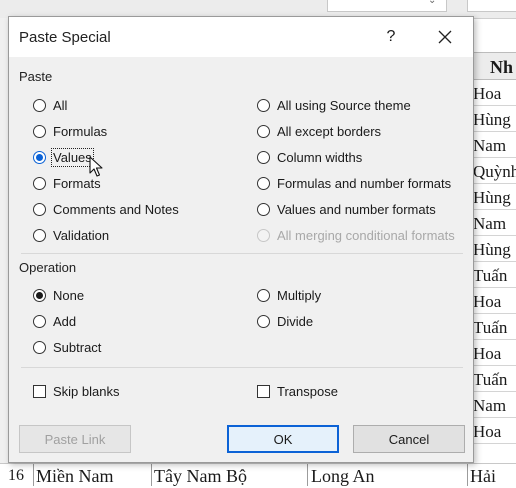  I want to click on radio-button-disabled, so click(263, 235).